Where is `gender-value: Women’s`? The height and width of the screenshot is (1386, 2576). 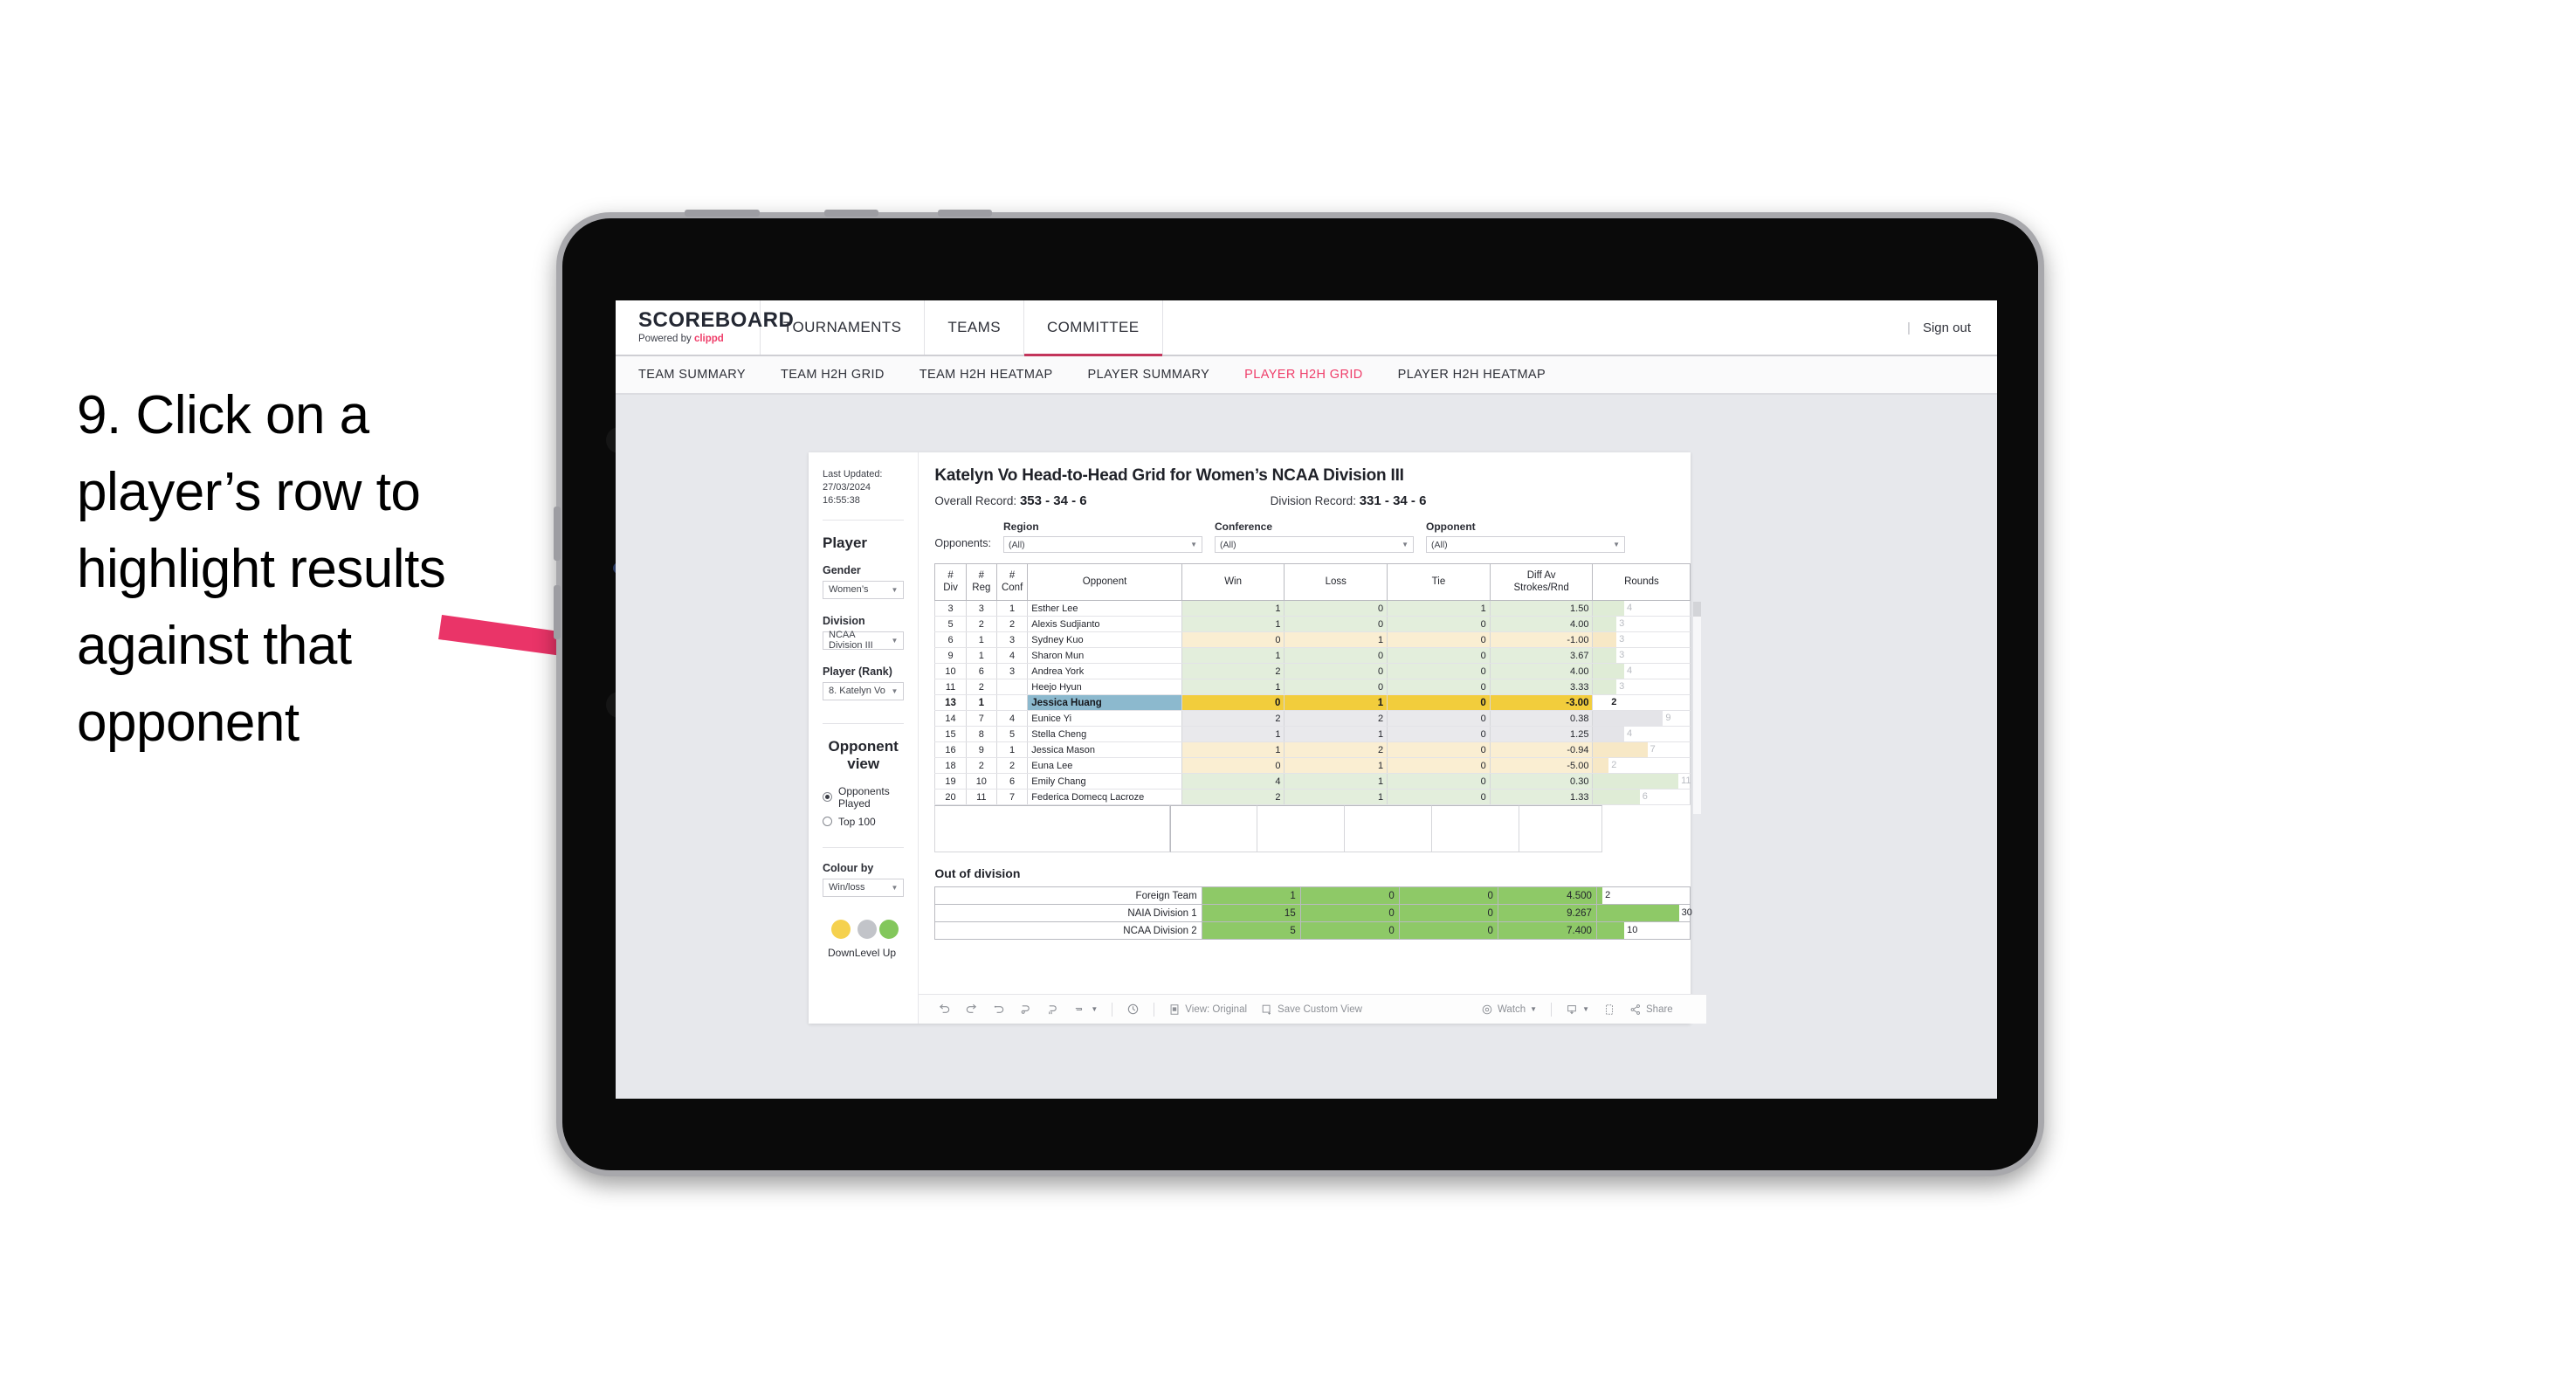 gender-value: Women’s is located at coordinates (849, 590).